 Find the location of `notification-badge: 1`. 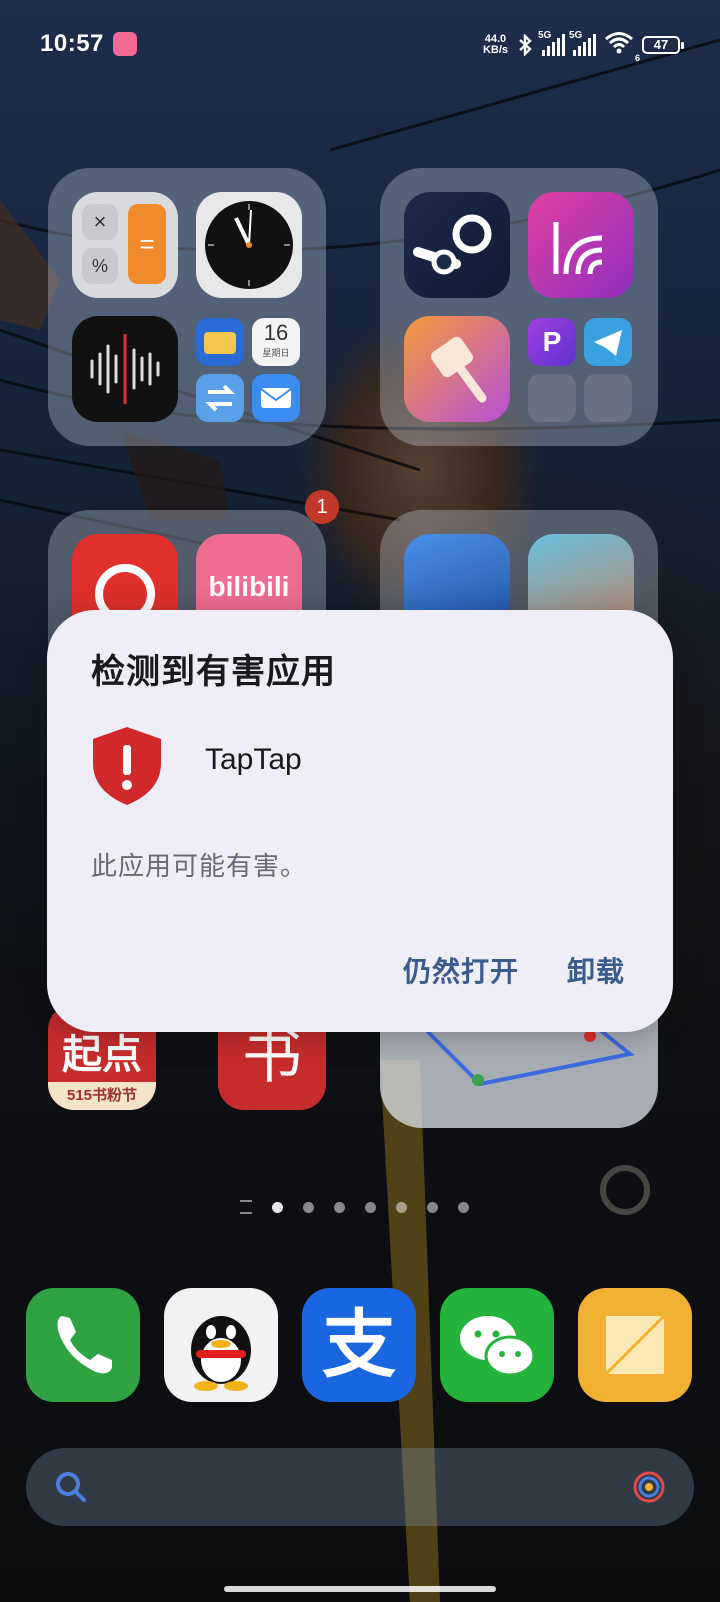

notification-badge: 1 is located at coordinates (322, 507).